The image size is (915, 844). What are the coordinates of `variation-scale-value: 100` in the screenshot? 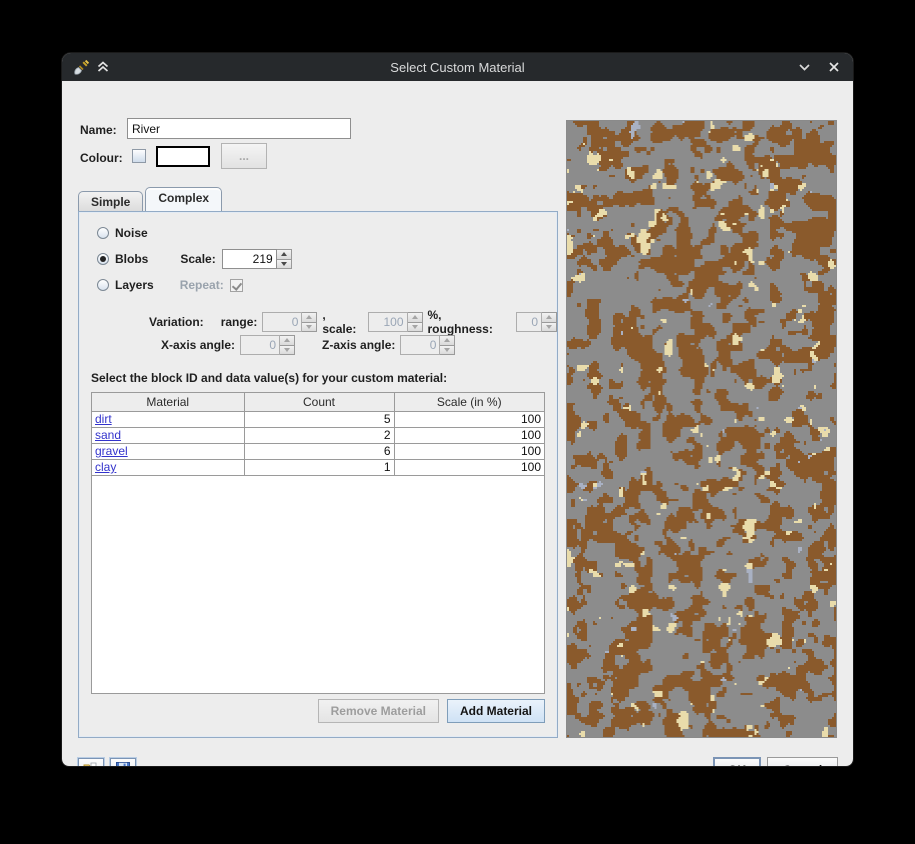 It's located at (387, 322).